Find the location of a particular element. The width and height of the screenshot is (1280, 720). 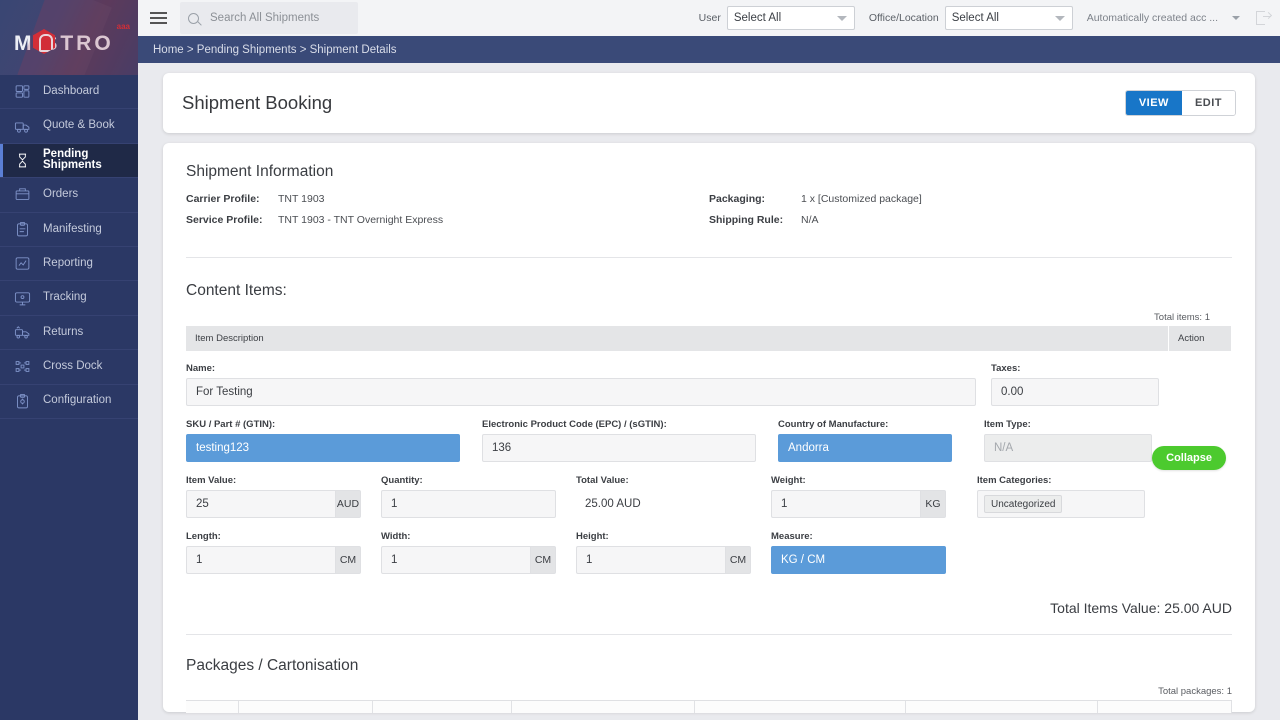

sidebar-item-returns: Returns is located at coordinates (69, 333).